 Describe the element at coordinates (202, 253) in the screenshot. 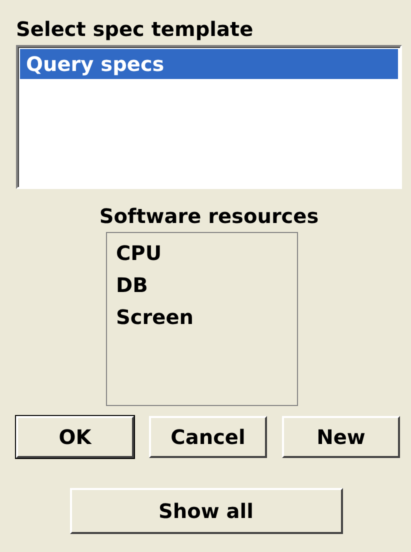

I see `list-item: CPU` at that location.